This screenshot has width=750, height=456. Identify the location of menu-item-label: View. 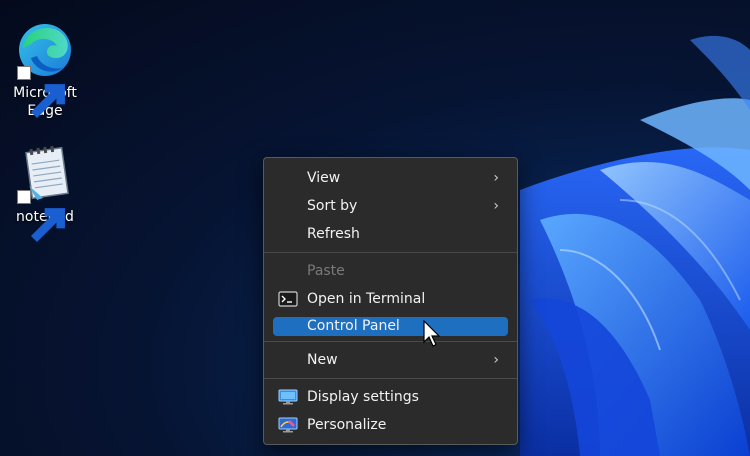
(324, 178).